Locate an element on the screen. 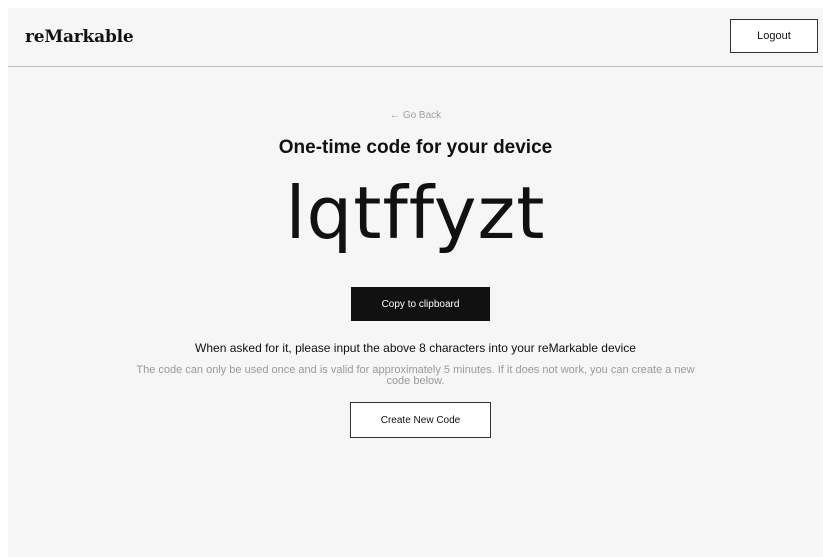  page-title: One-time code for your device is located at coordinates (415, 147).